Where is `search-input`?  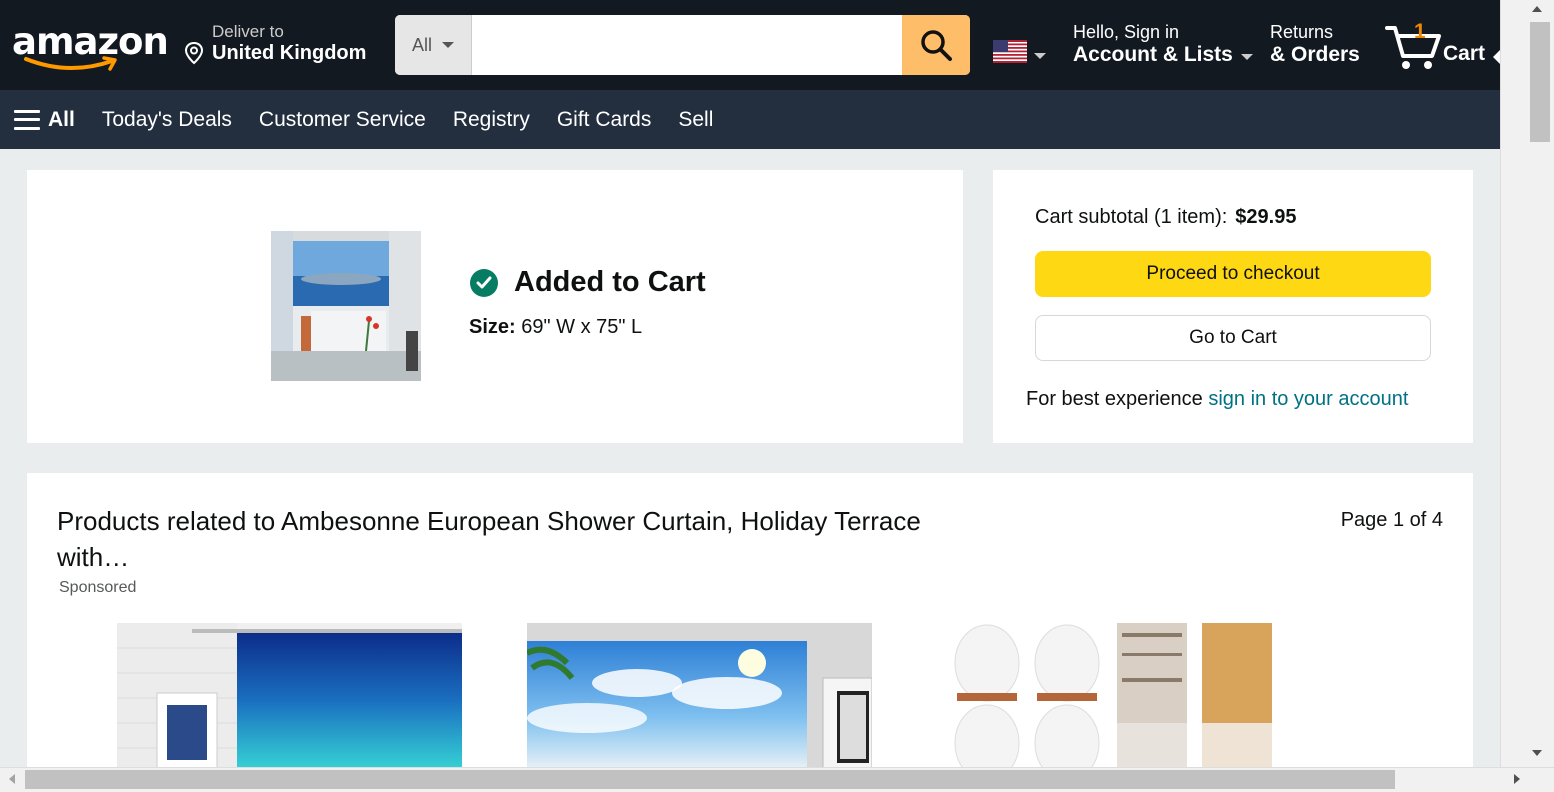
search-input is located at coordinates (687, 45).